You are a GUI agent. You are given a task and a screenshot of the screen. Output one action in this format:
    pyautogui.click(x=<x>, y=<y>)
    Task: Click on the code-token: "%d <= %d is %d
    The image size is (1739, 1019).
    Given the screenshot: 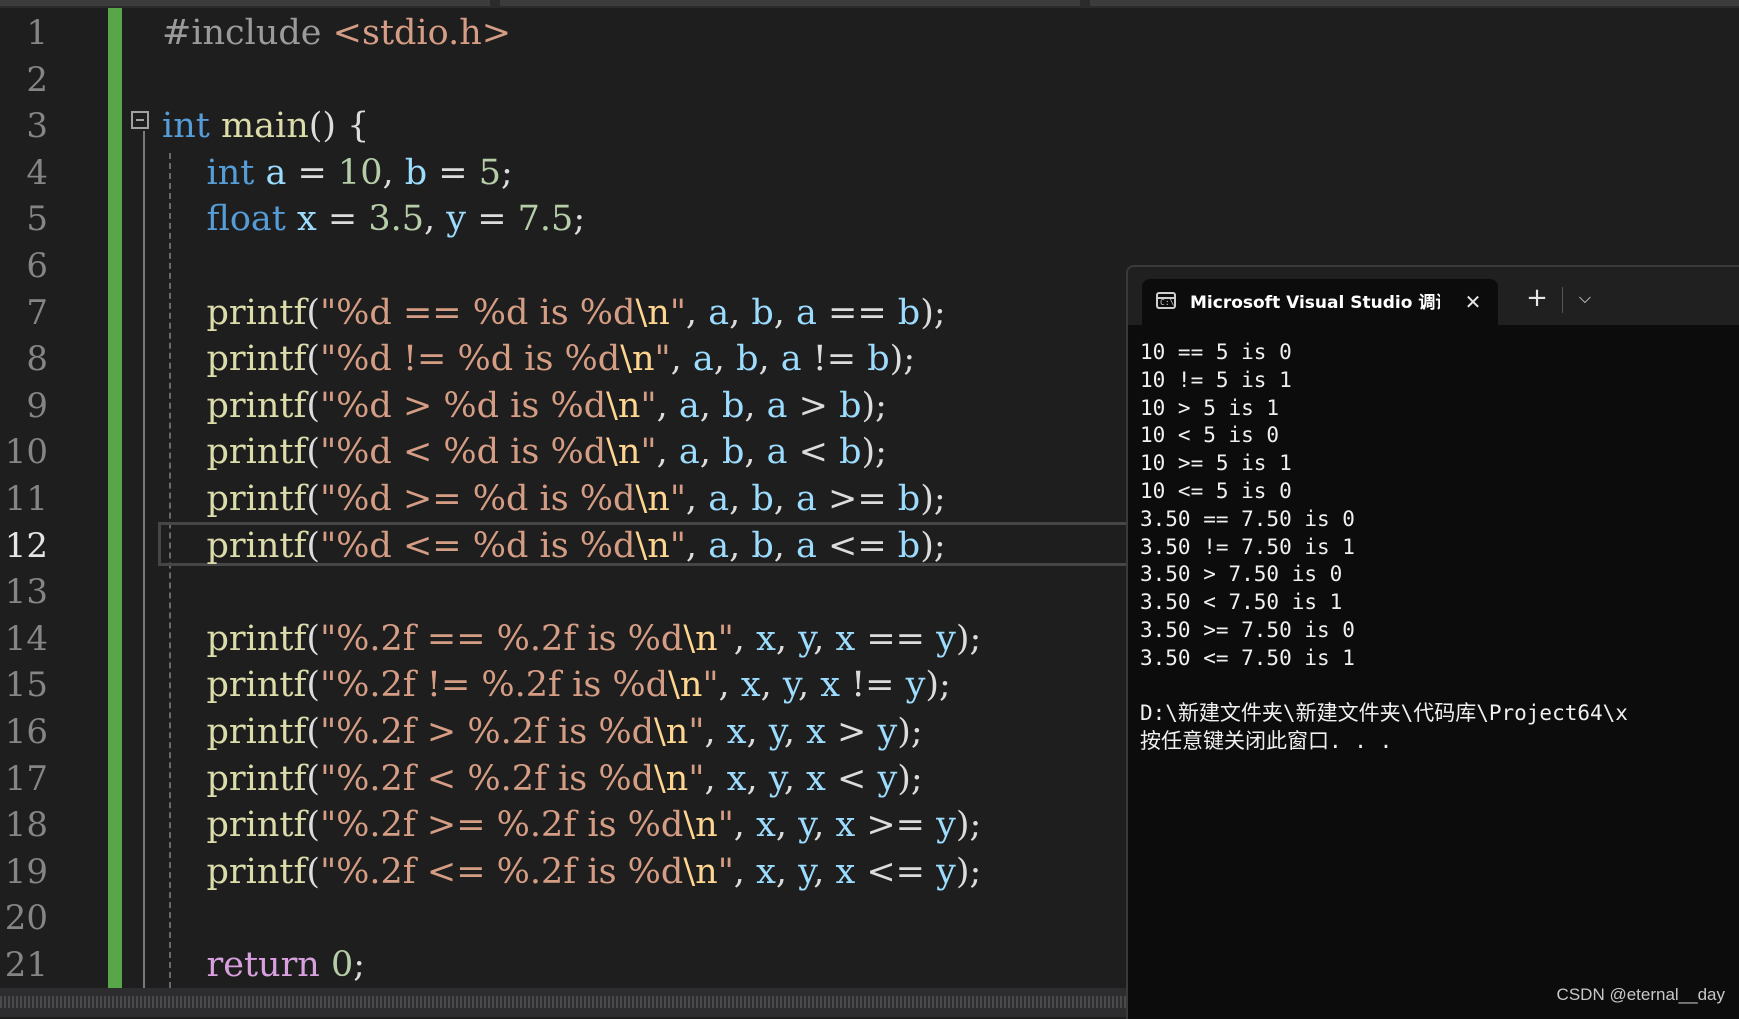 What is the action you would take?
    pyautogui.click(x=478, y=545)
    